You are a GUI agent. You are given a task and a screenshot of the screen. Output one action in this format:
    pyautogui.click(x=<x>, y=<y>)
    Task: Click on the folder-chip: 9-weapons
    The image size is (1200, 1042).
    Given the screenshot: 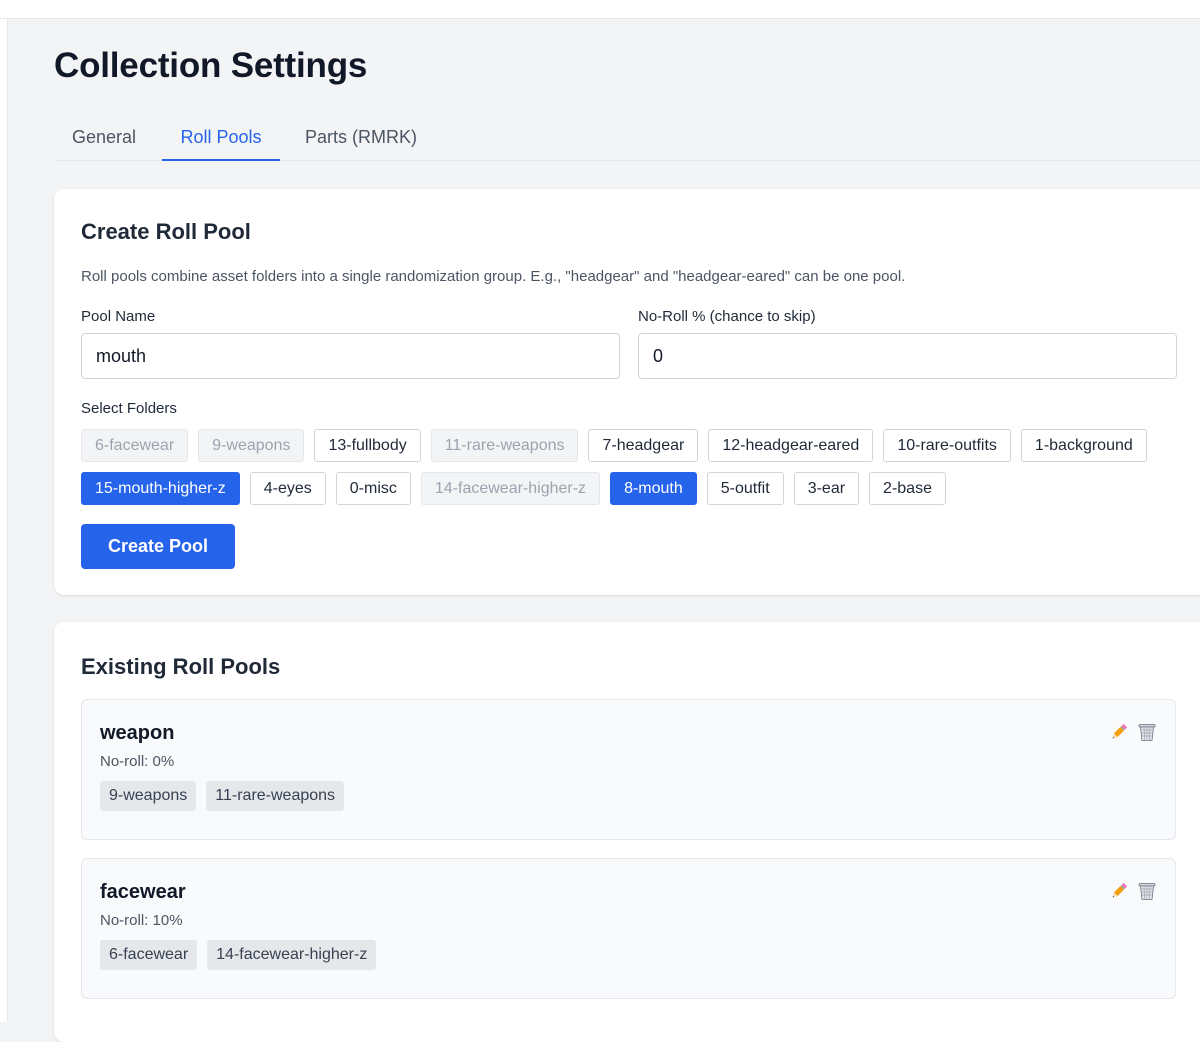 What is the action you would take?
    pyautogui.click(x=251, y=445)
    